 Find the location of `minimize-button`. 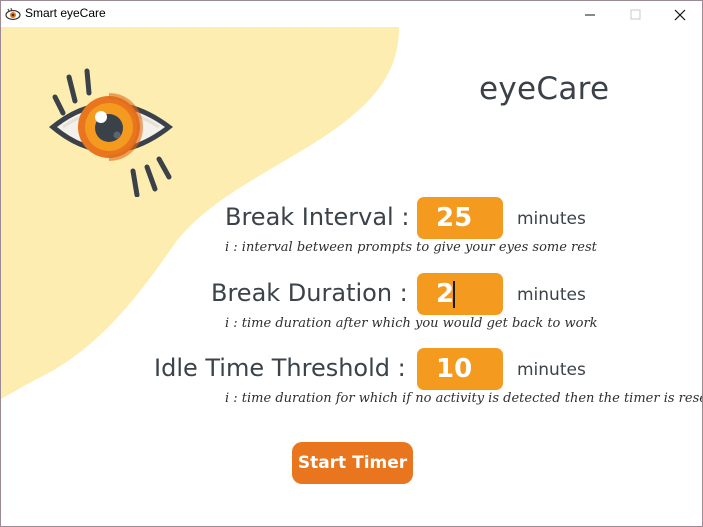

minimize-button is located at coordinates (590, 14).